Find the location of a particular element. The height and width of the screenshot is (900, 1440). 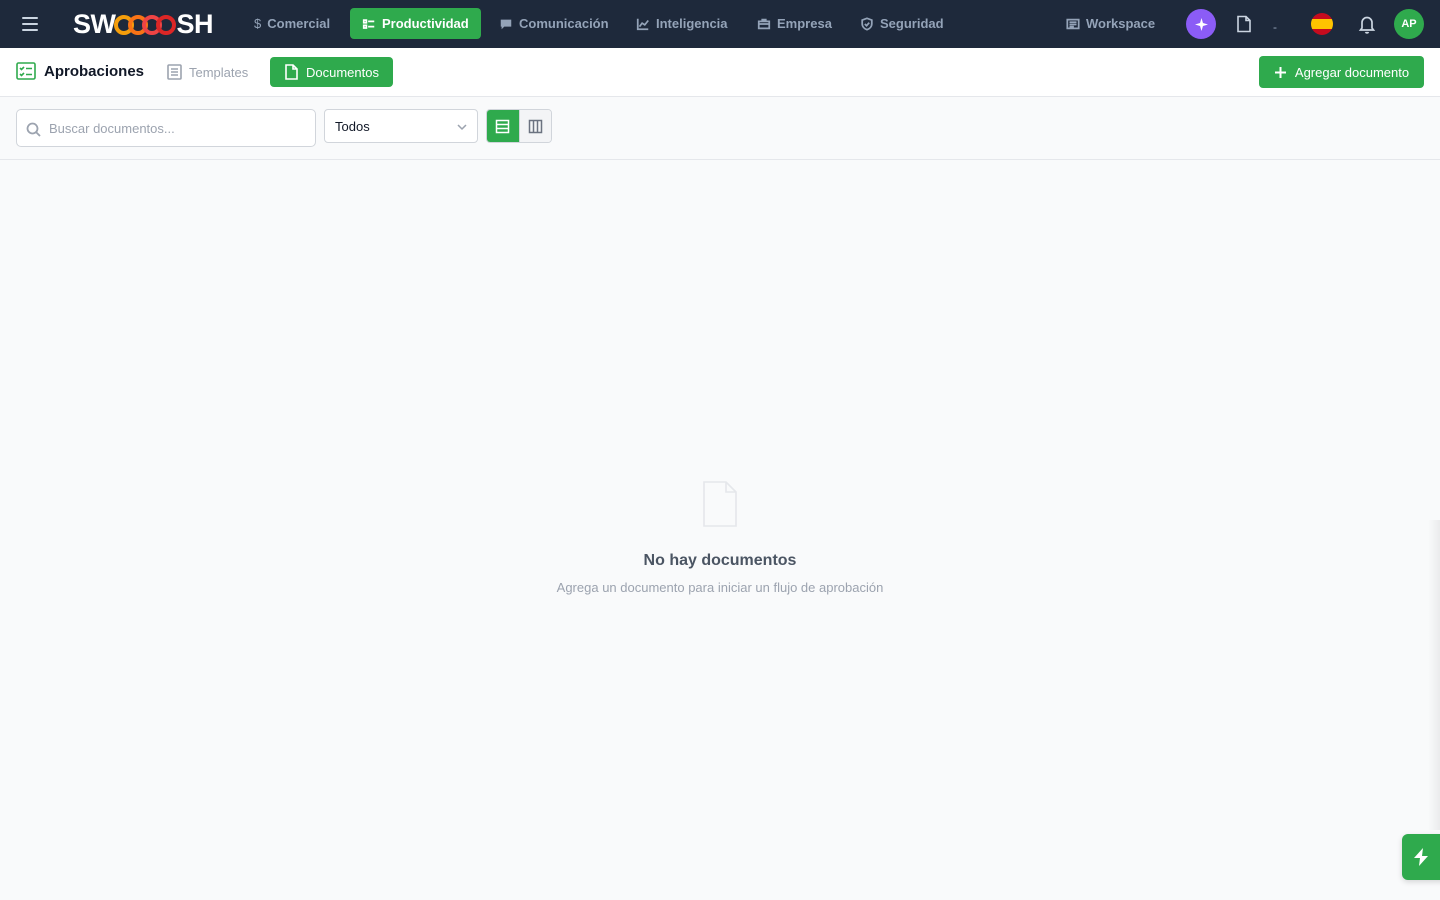

search-box is located at coordinates (166, 128).